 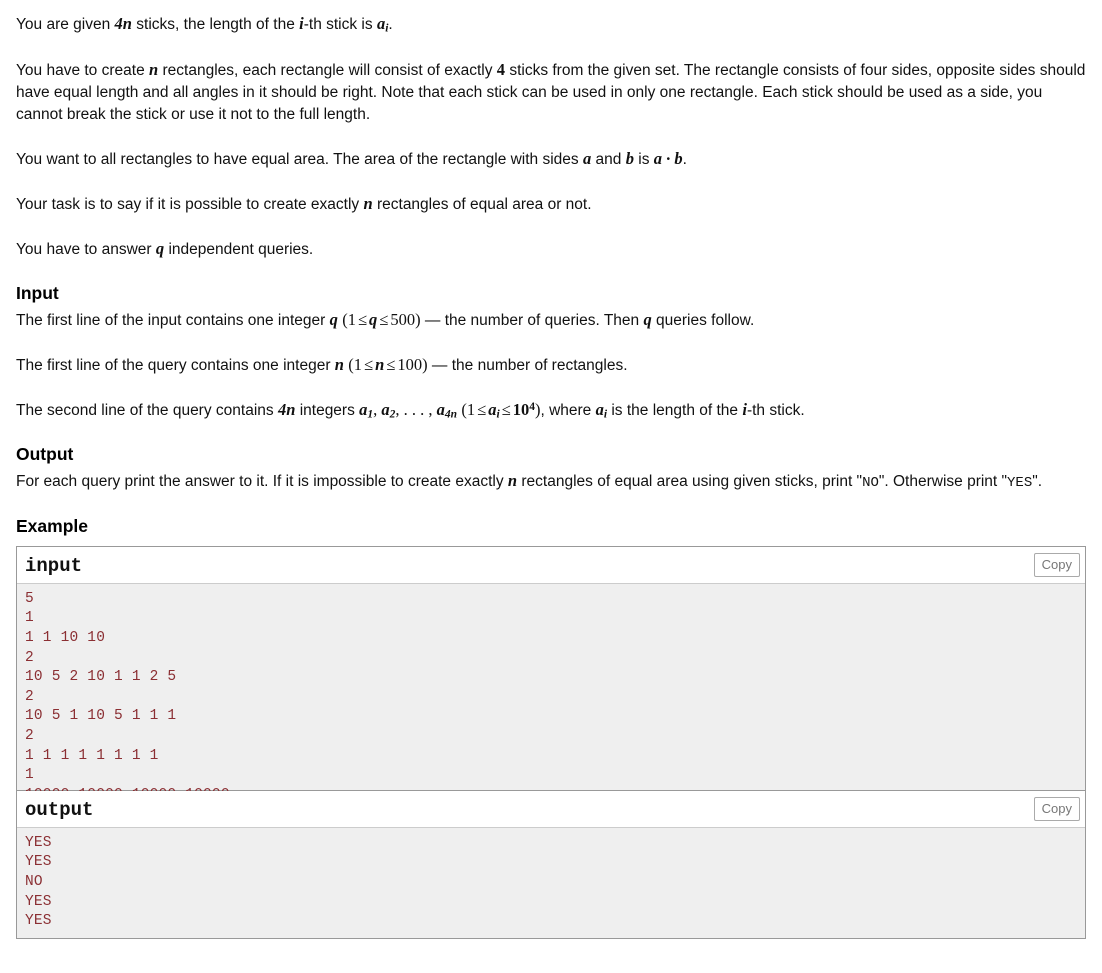 What do you see at coordinates (381, 23) in the screenshot?
I see `math-a: a` at bounding box center [381, 23].